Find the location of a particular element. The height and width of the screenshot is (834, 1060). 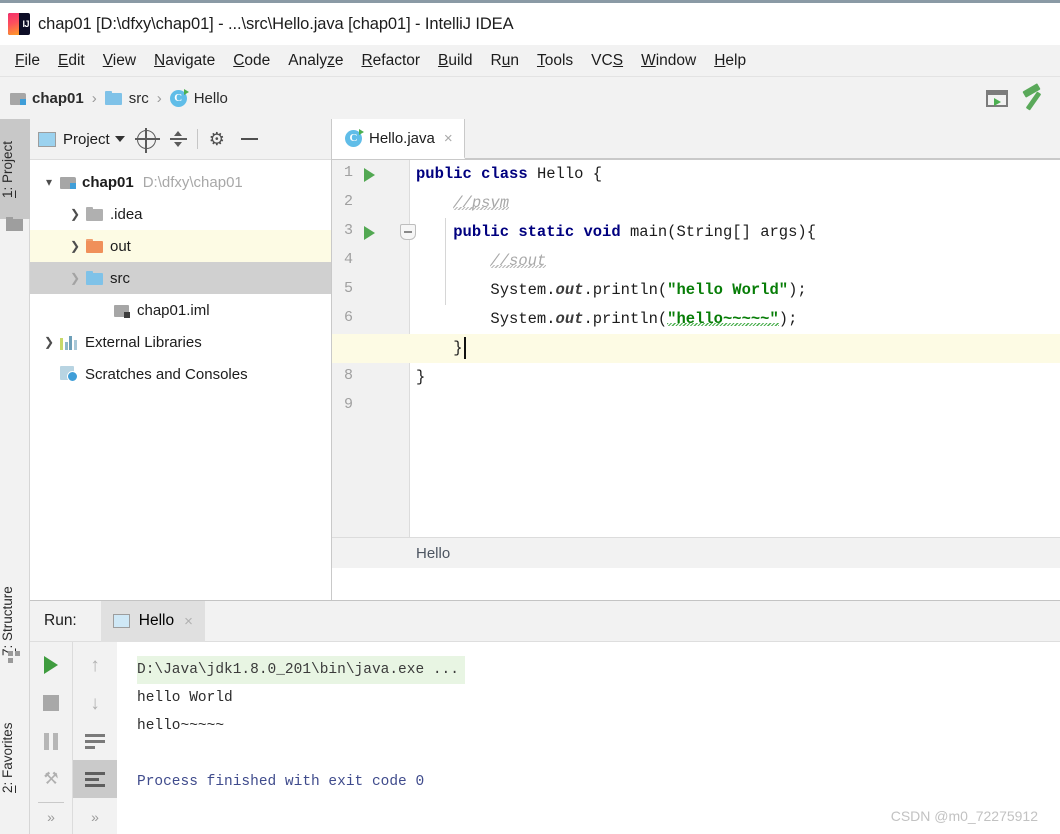

code-line-6: System.out.println("hello~~~~~"); is located at coordinates (696, 319).